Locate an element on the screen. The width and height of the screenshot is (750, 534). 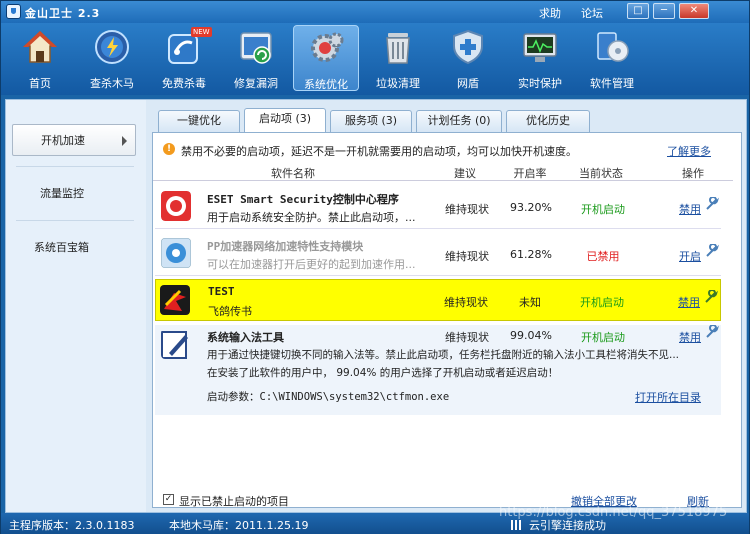
toolbar-scan-trojan: 查杀木马 is located at coordinates (112, 58).